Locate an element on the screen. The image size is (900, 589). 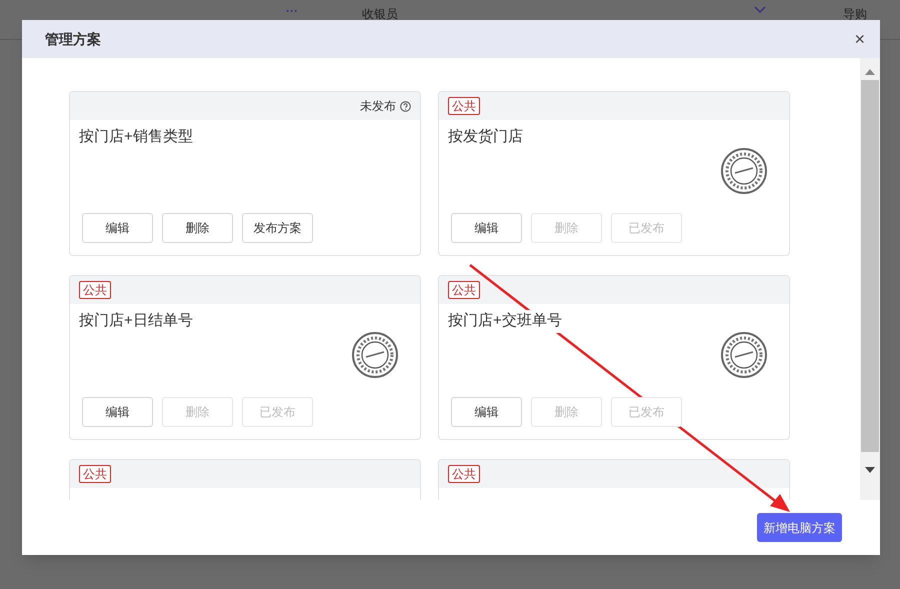
column-header: 收银员 is located at coordinates (380, 14).